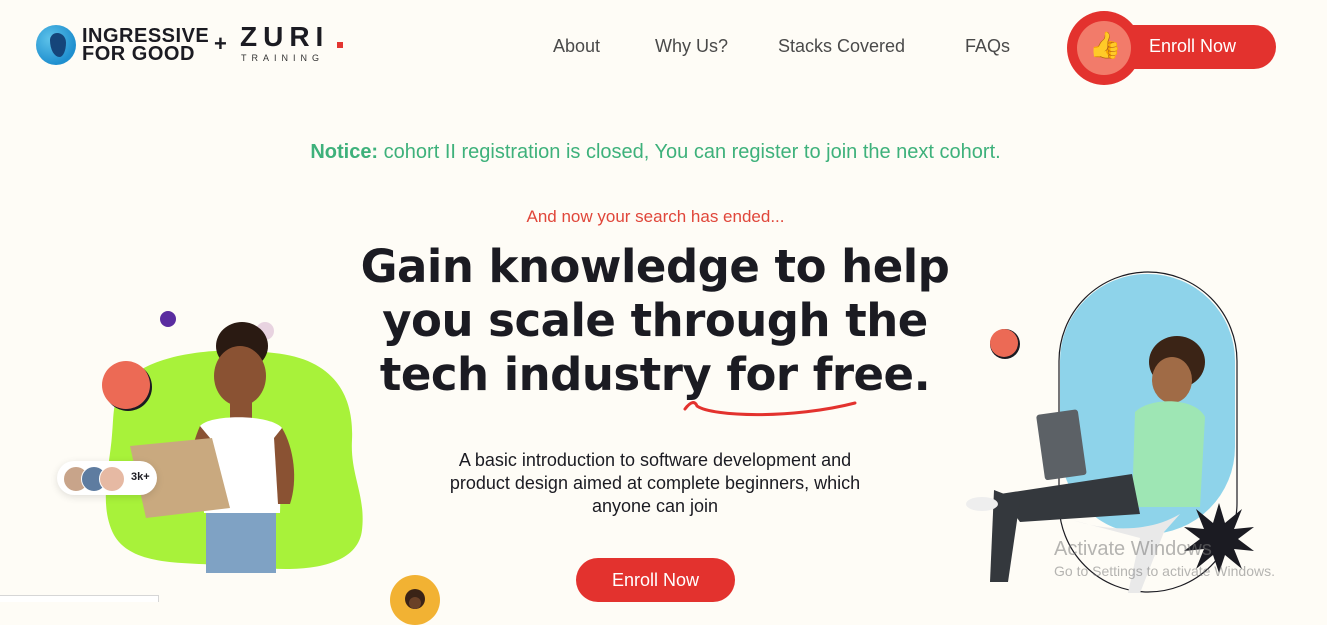 This screenshot has width=1327, height=625. I want to click on nav-stacks-covered: Stacks Covered, so click(841, 46).